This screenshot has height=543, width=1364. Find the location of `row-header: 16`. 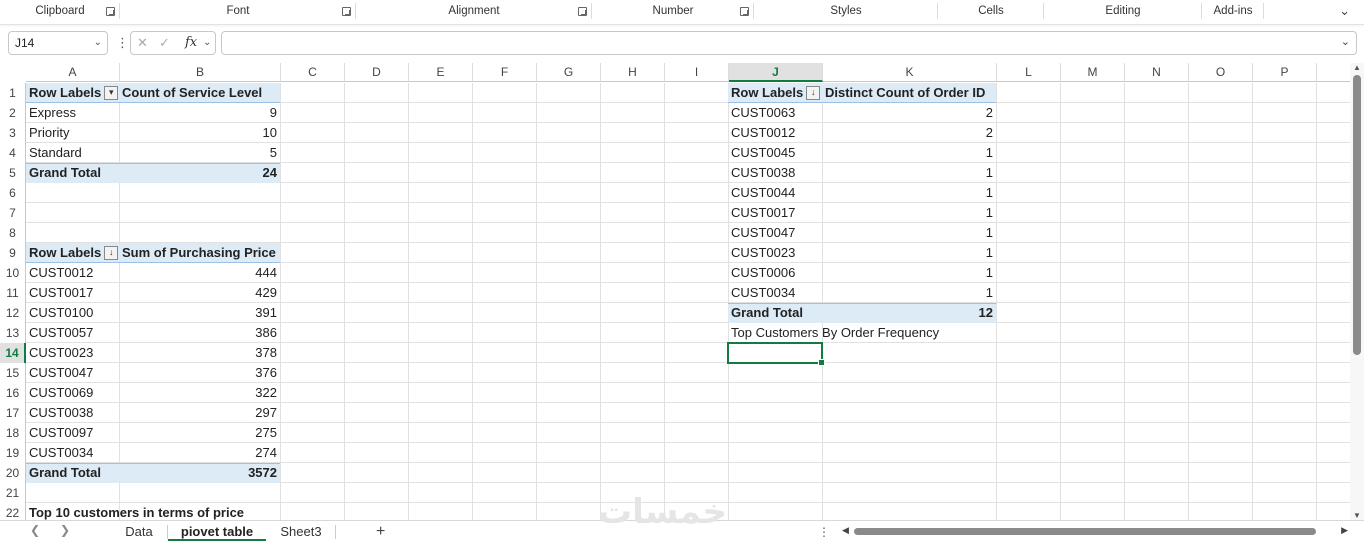

row-header: 16 is located at coordinates (13, 393).